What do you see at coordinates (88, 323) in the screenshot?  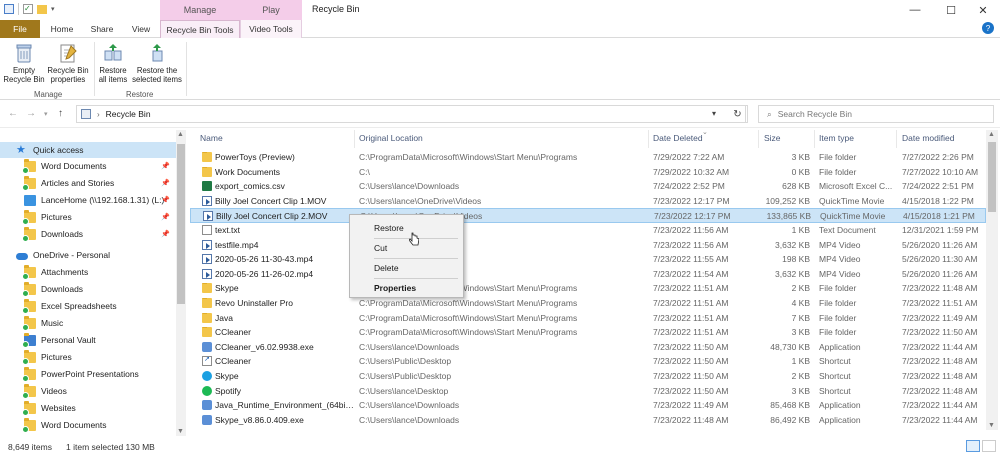 I see `nav-music: Music` at bounding box center [88, 323].